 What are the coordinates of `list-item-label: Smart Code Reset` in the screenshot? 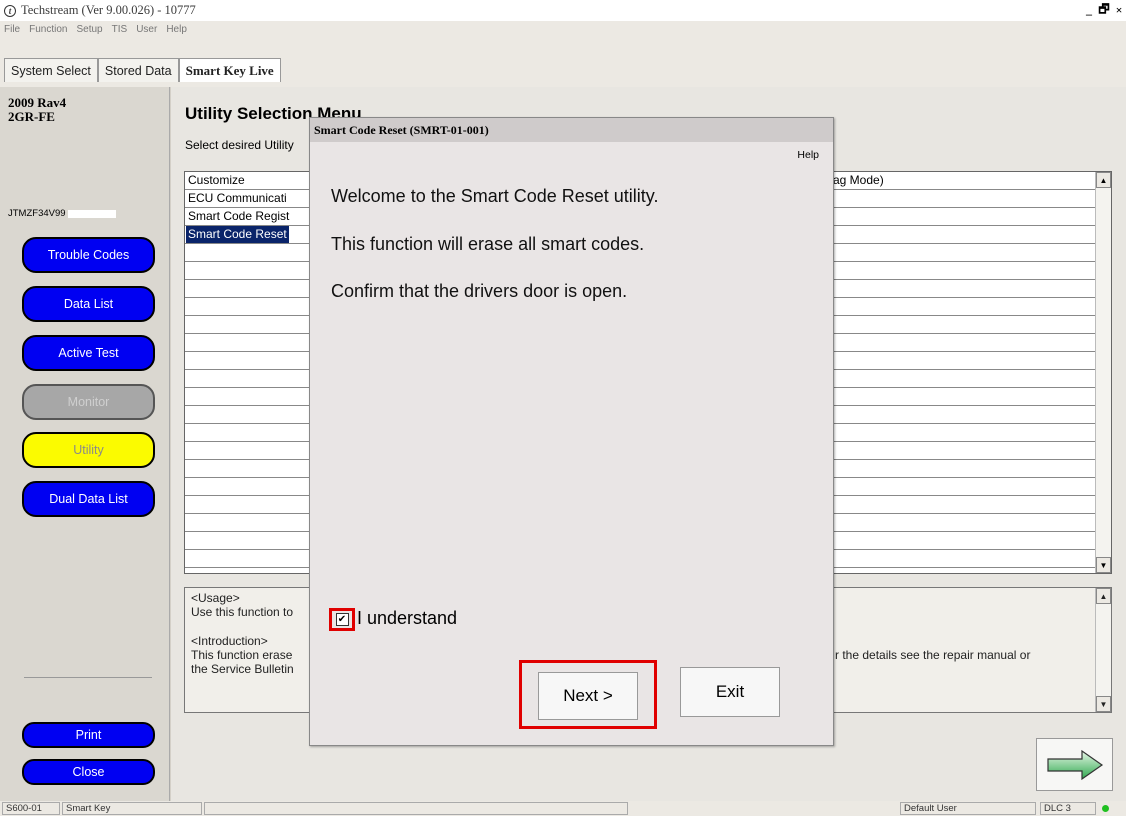 It's located at (237, 234).